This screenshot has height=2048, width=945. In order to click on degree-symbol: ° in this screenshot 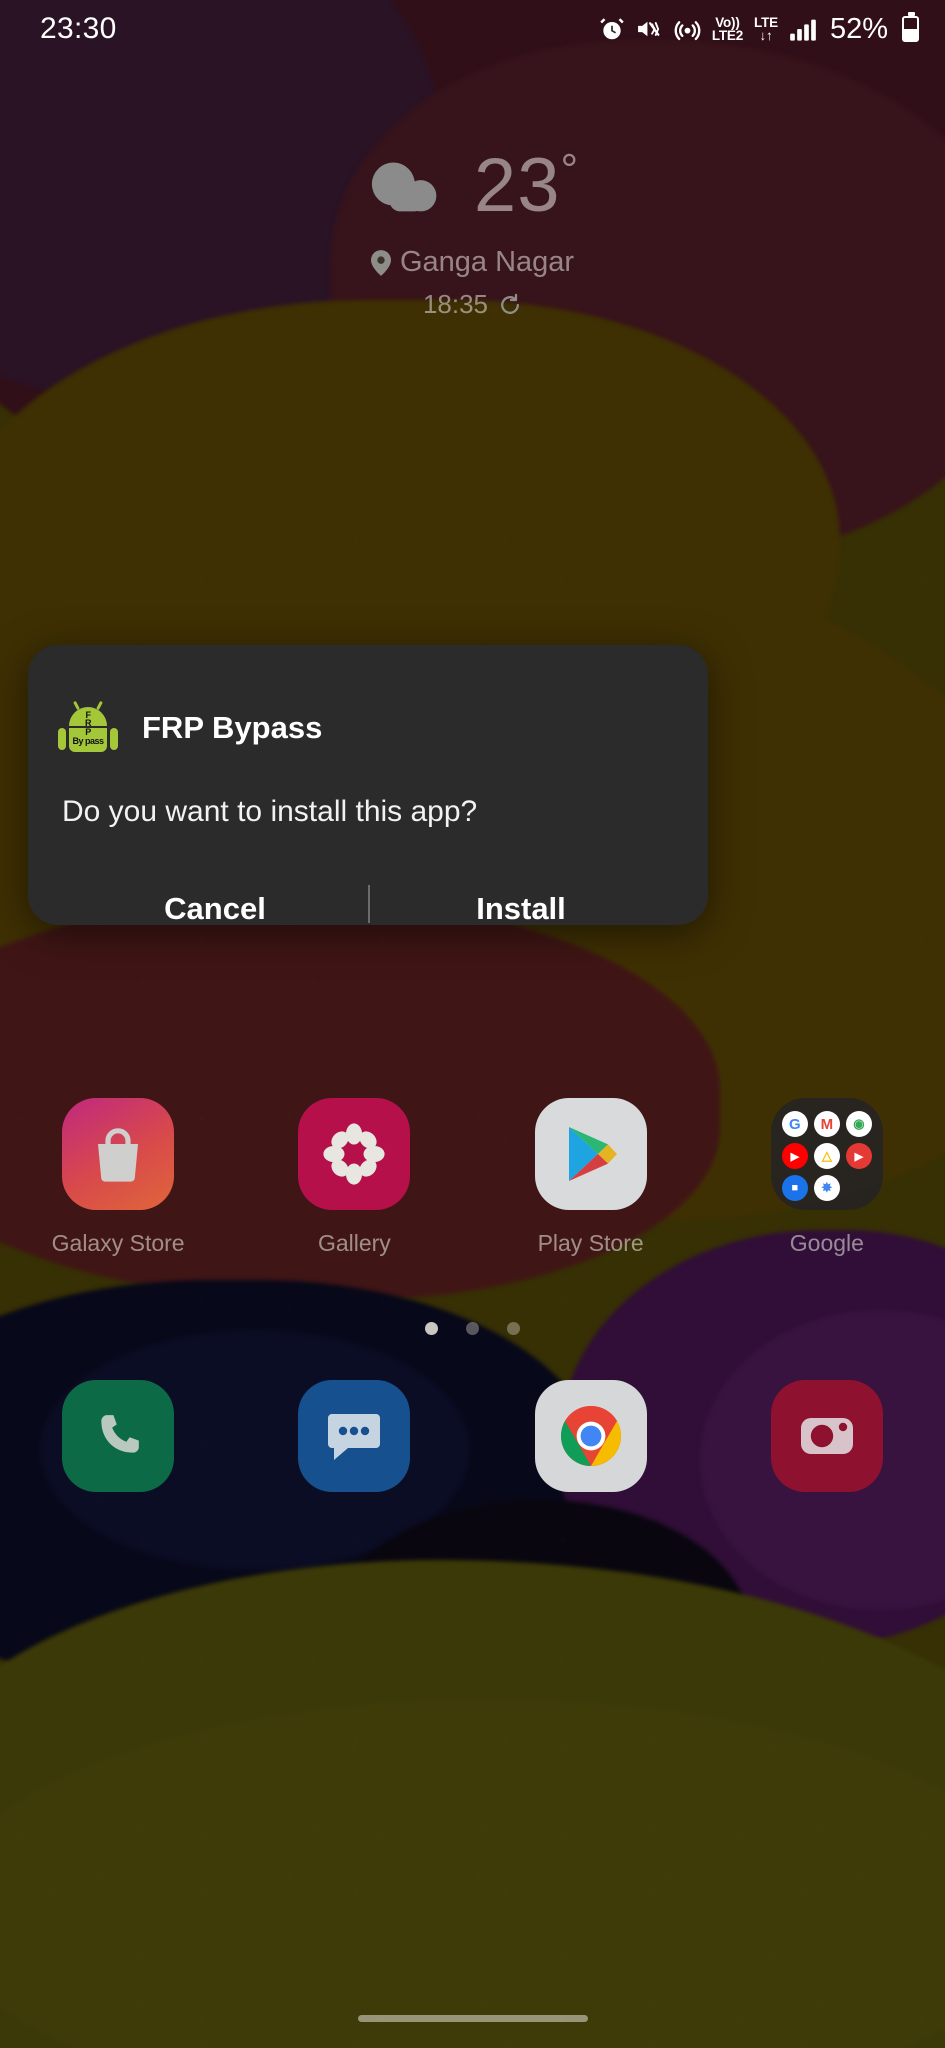, I will do `click(570, 170)`.